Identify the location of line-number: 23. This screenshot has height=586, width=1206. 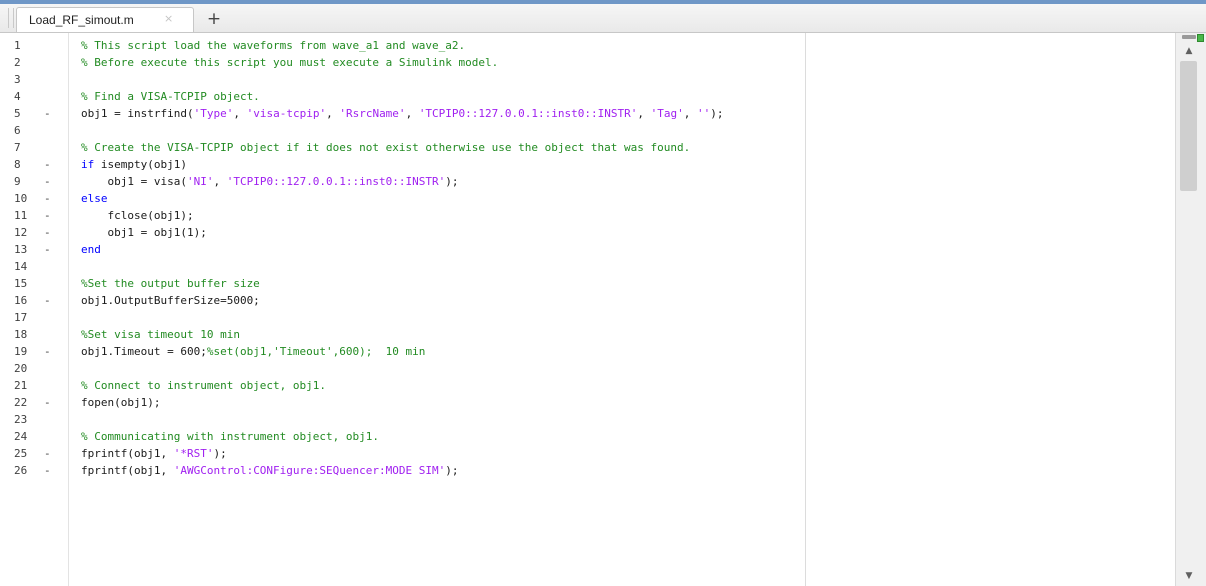
(21, 419).